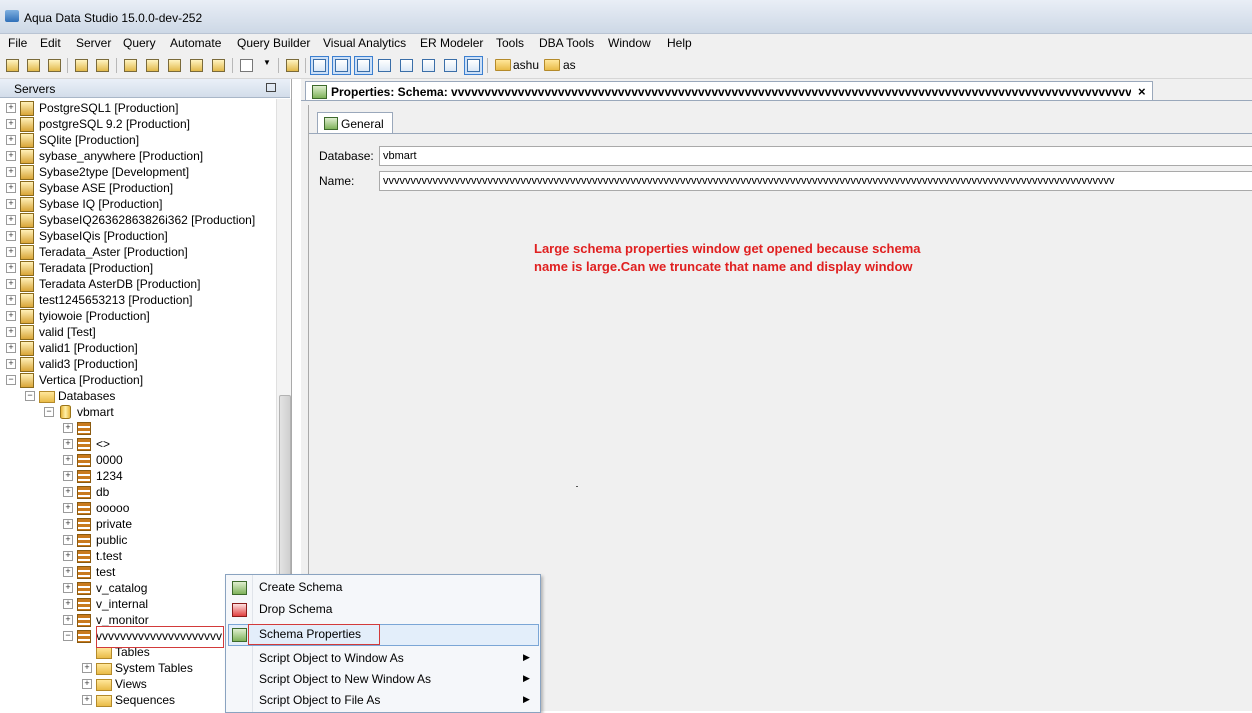  I want to click on tree-item-label: SybaseIQ26362863826i362 [Production], so click(147, 220).